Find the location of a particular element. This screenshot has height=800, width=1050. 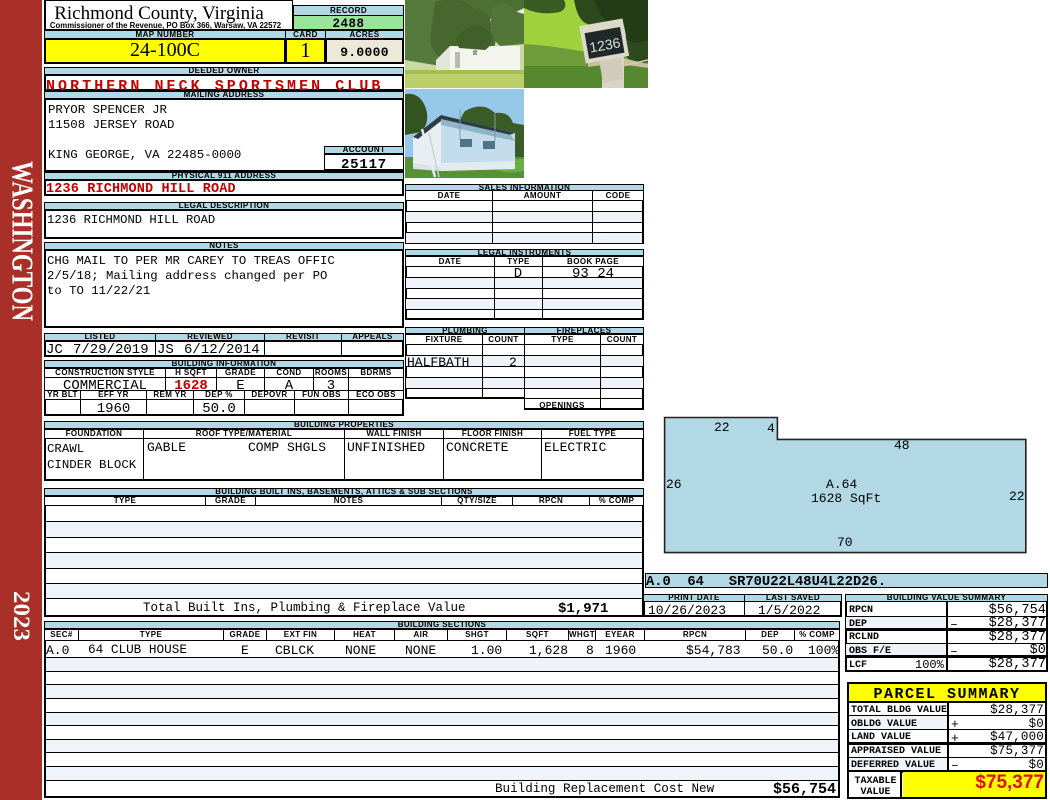

svg-text: WASHINGTON is located at coordinates (23, 241).